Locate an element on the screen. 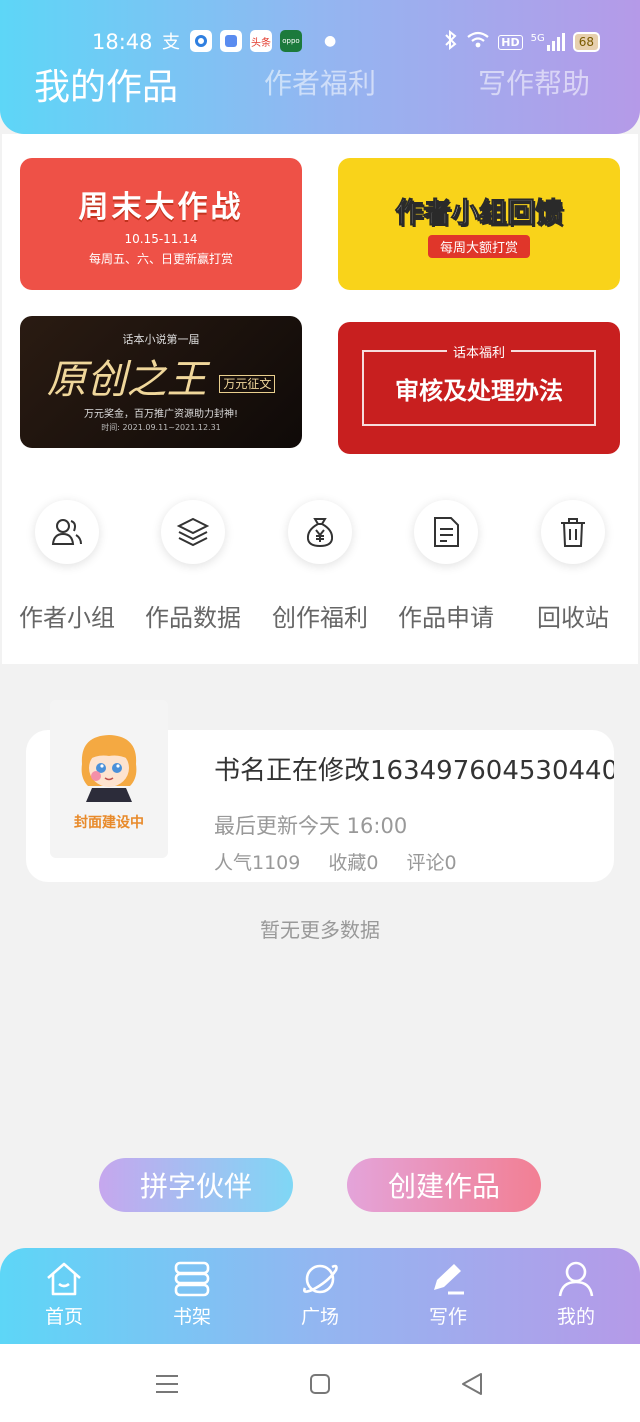 Image resolution: width=640 pixels, height=1422 pixels. banner-frame: 话本福利 审核及处理办法 is located at coordinates (479, 384).